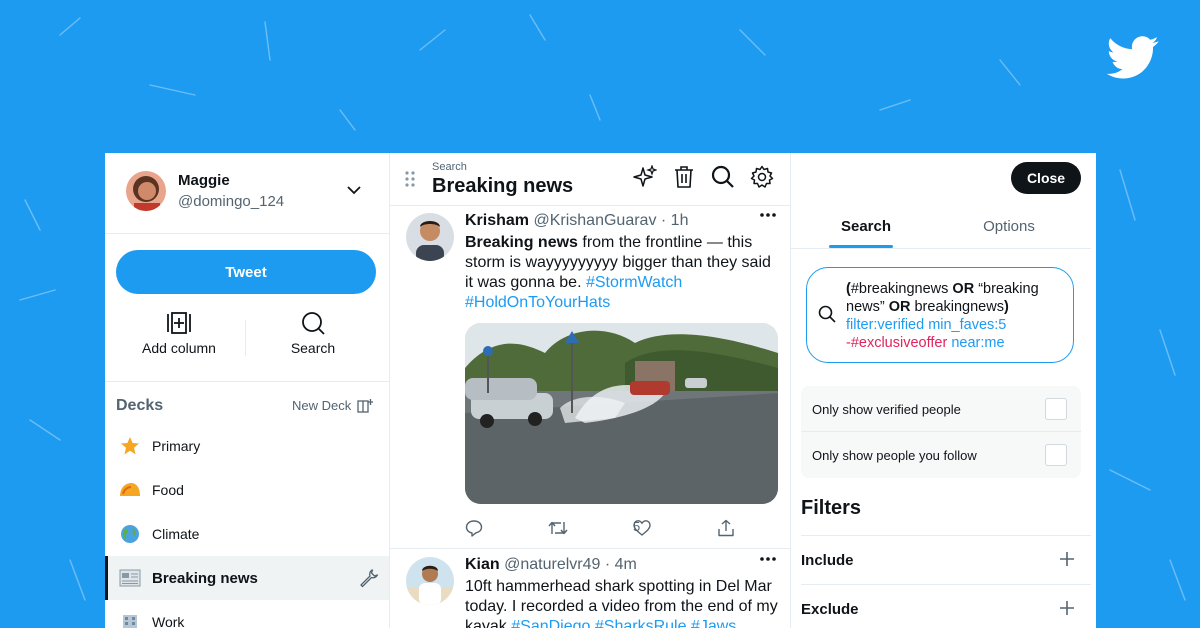 The image size is (1200, 628). What do you see at coordinates (179, 348) in the screenshot?
I see `add-column-label: Add column` at bounding box center [179, 348].